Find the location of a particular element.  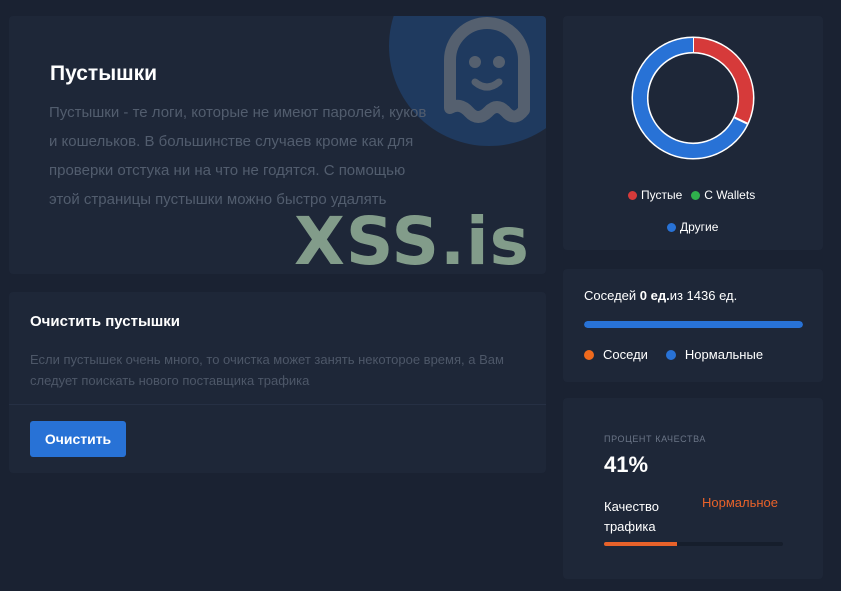

clean-title: Очистить пустышки is located at coordinates (105, 321).